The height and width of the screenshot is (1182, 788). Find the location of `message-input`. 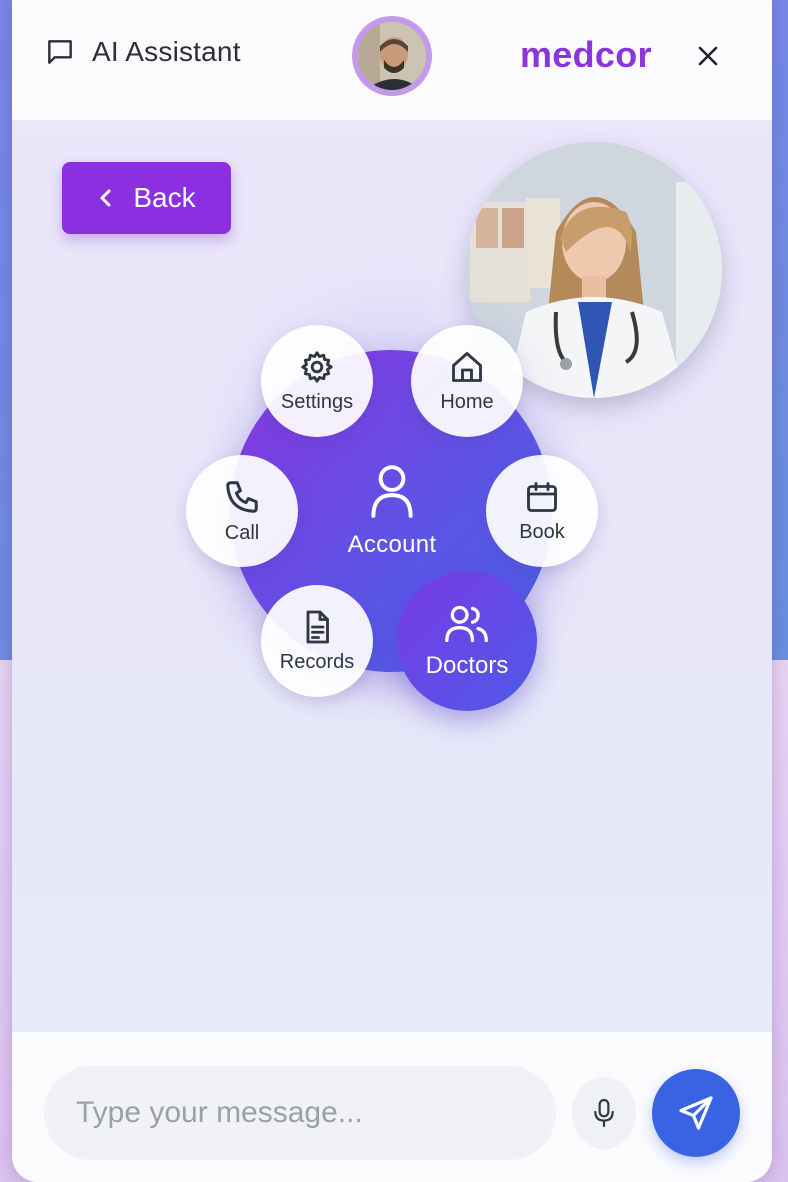

message-input is located at coordinates (300, 1113).